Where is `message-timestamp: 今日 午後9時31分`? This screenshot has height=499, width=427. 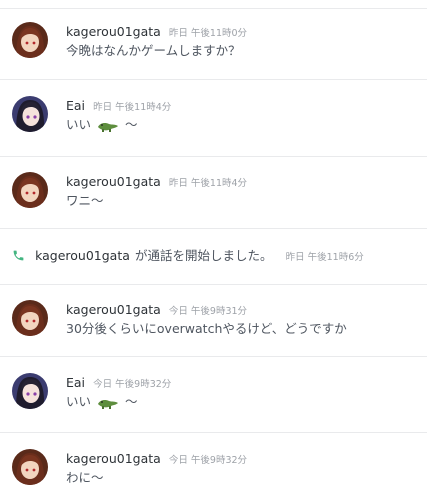 message-timestamp: 今日 午後9時31分 is located at coordinates (208, 311).